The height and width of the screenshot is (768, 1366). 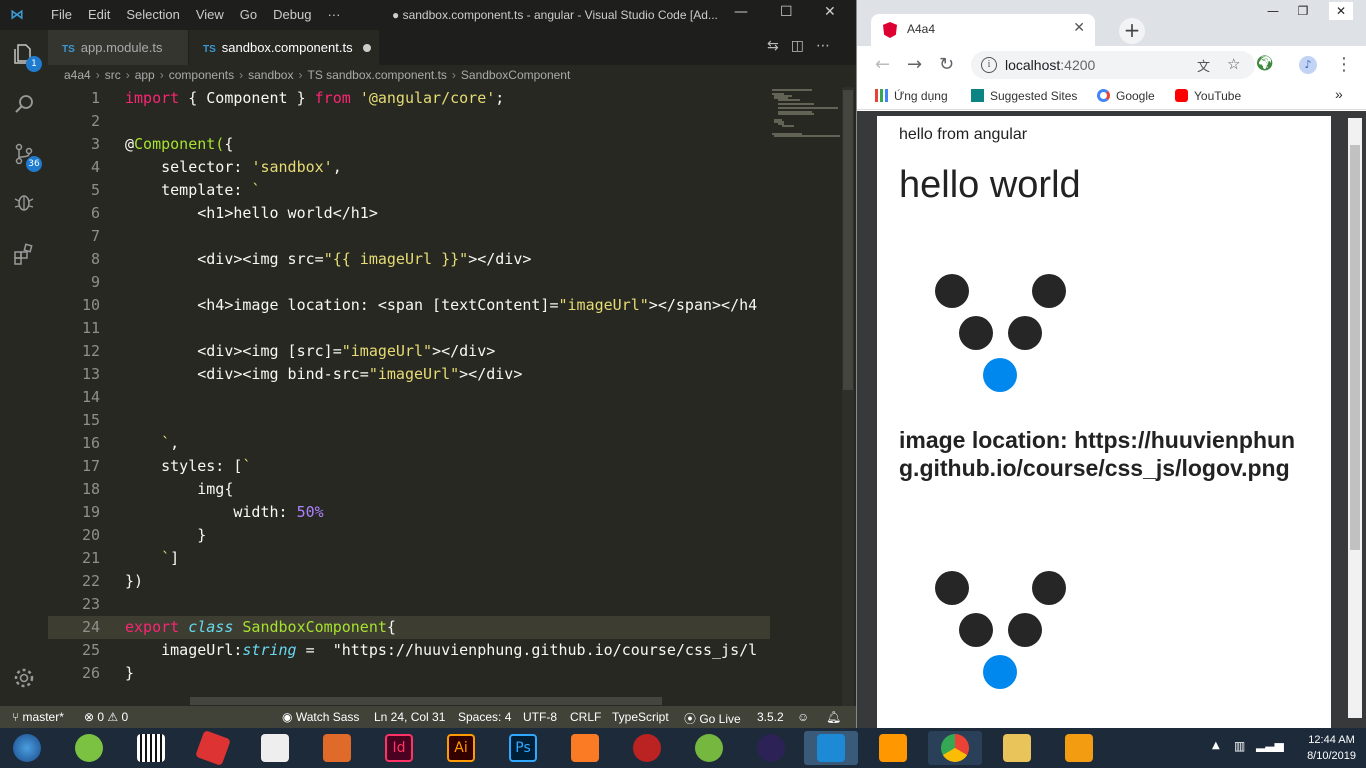 What do you see at coordinates (320, 717) in the screenshot?
I see `watch-sass: ◉ Watch Sass` at bounding box center [320, 717].